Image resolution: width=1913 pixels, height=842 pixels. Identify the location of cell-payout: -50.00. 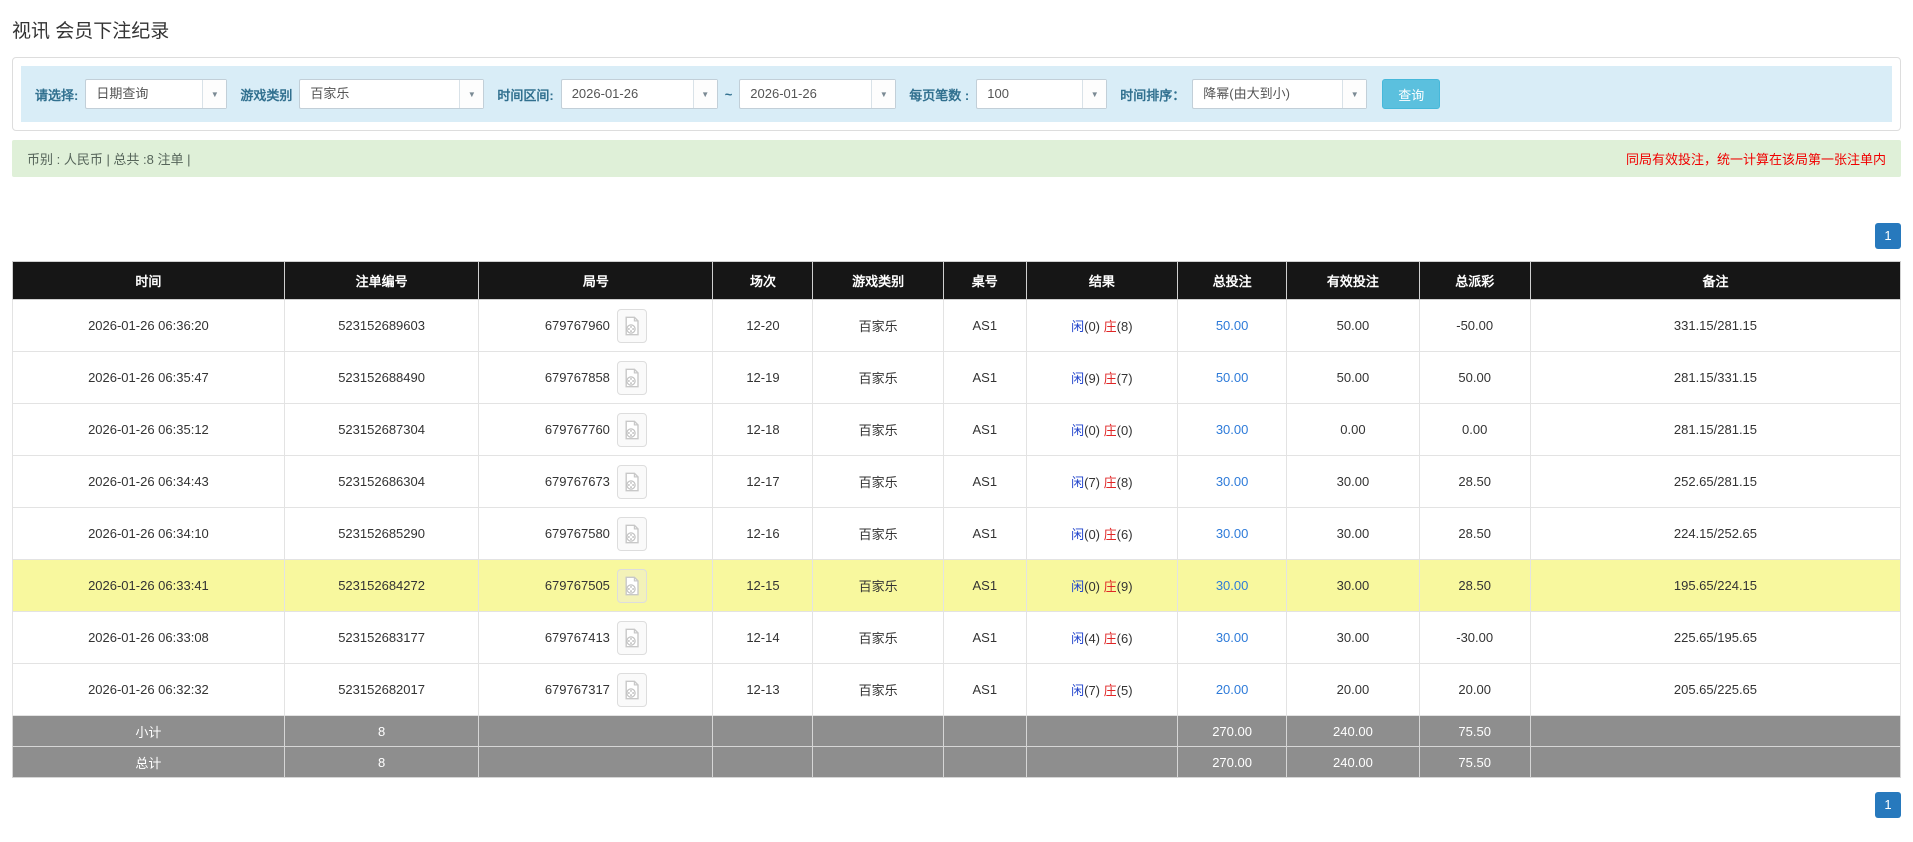
(1474, 325).